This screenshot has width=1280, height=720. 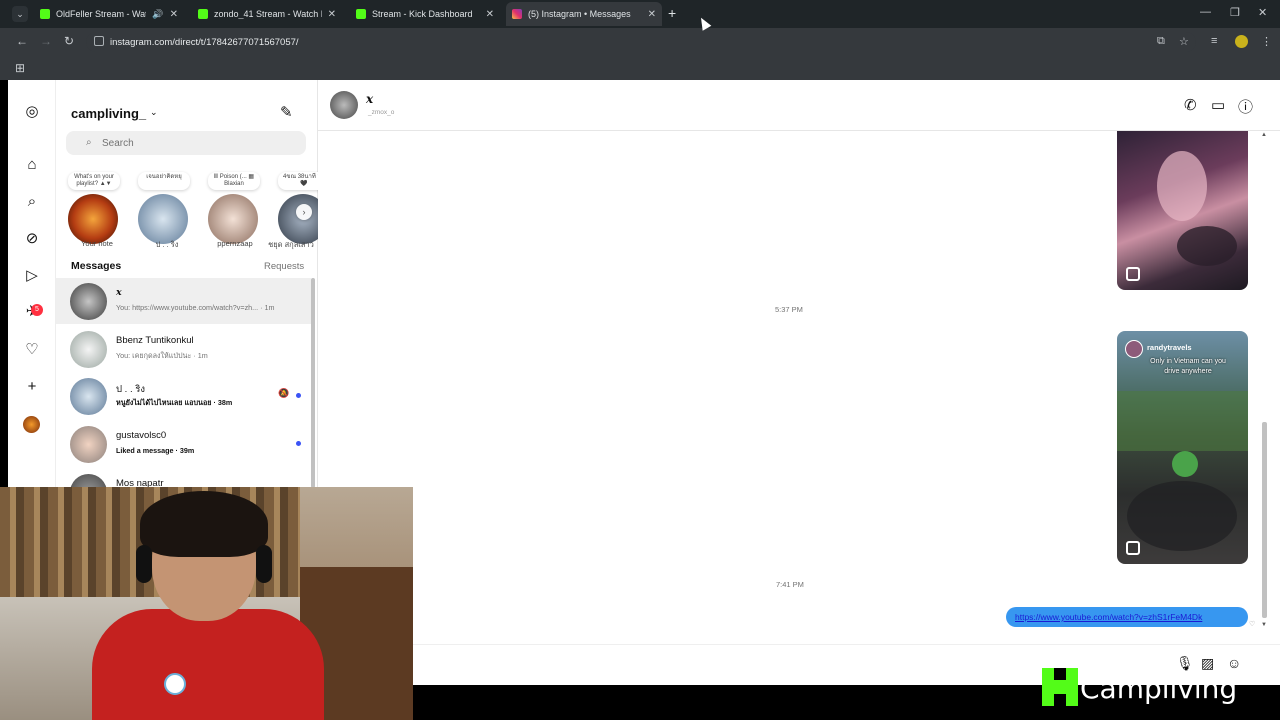 I want to click on chat-handle: _zmox_o, so click(x=381, y=112).